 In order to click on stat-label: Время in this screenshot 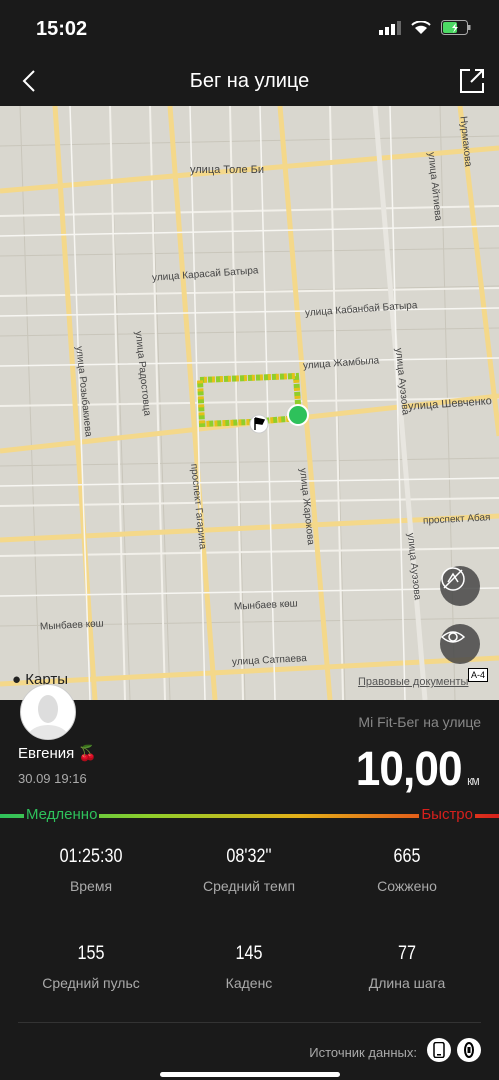, I will do `click(91, 886)`.